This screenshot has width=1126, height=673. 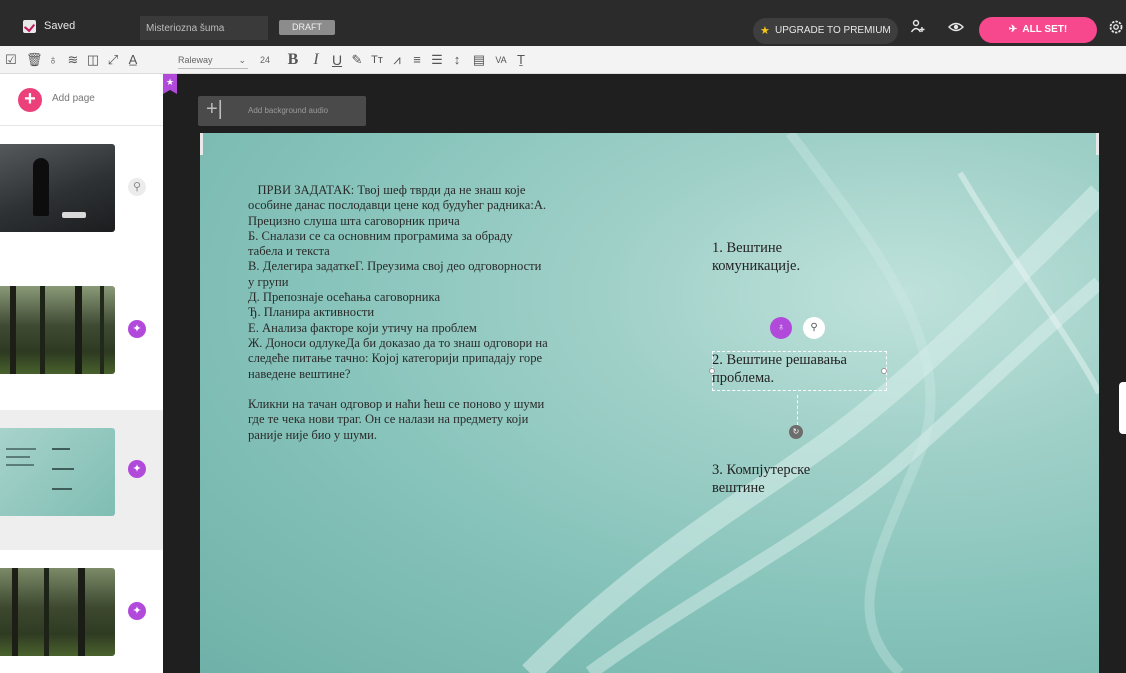 I want to click on text-size-icon: Tт, so click(x=377, y=60).